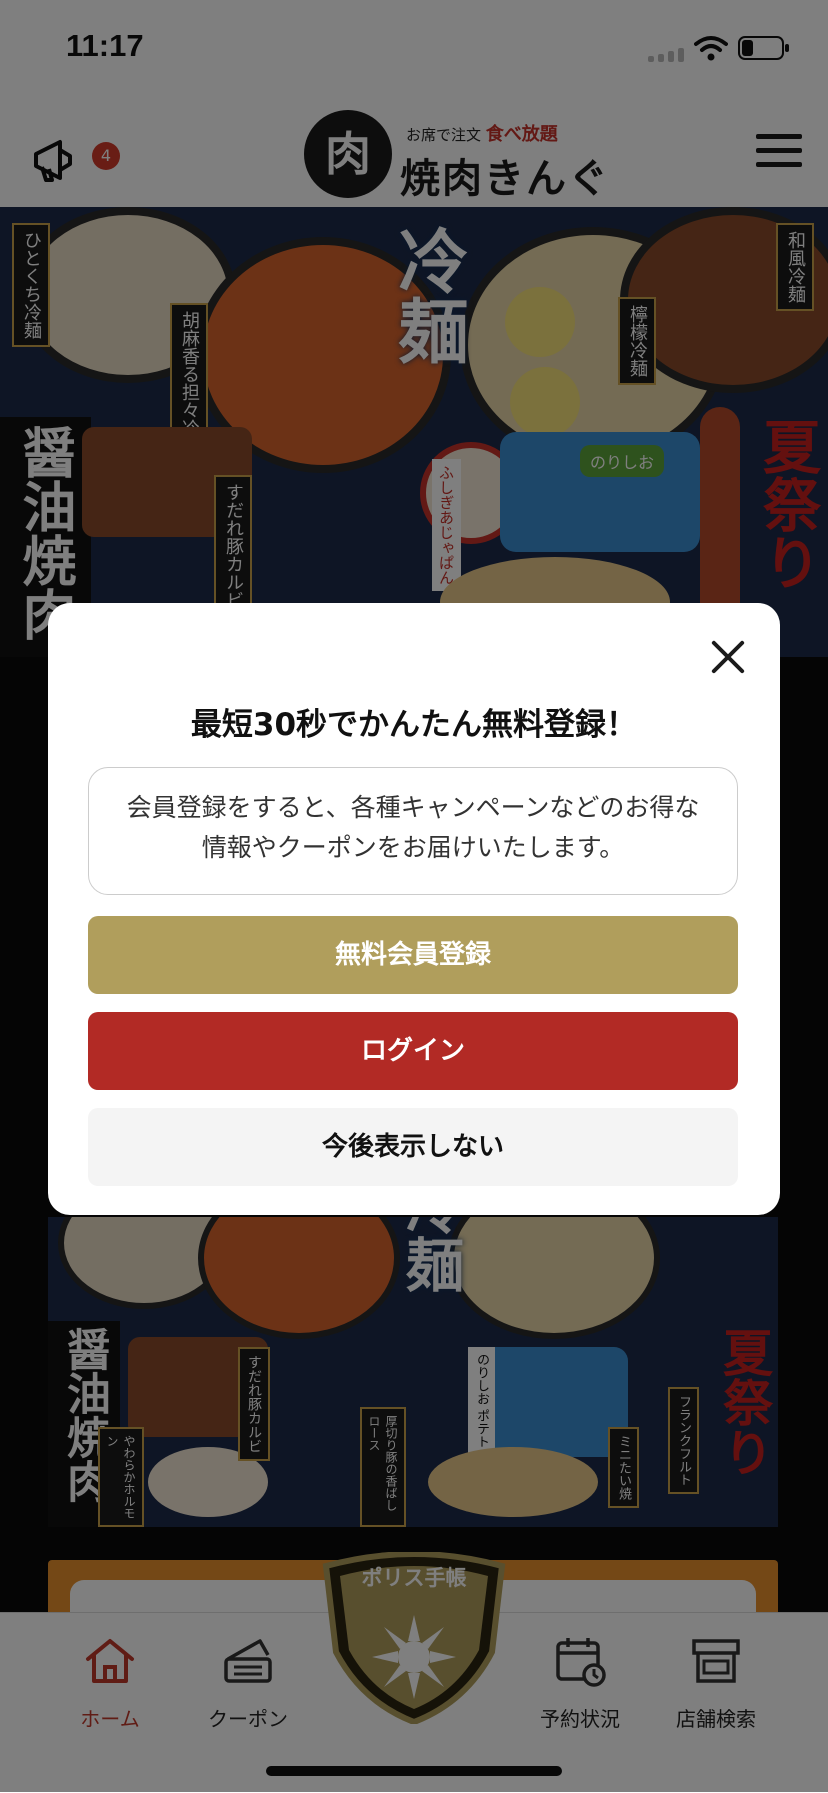 The height and width of the screenshot is (1793, 828). What do you see at coordinates (413, 1147) in the screenshot?
I see `dont-show-again-button: 今後表示しない` at bounding box center [413, 1147].